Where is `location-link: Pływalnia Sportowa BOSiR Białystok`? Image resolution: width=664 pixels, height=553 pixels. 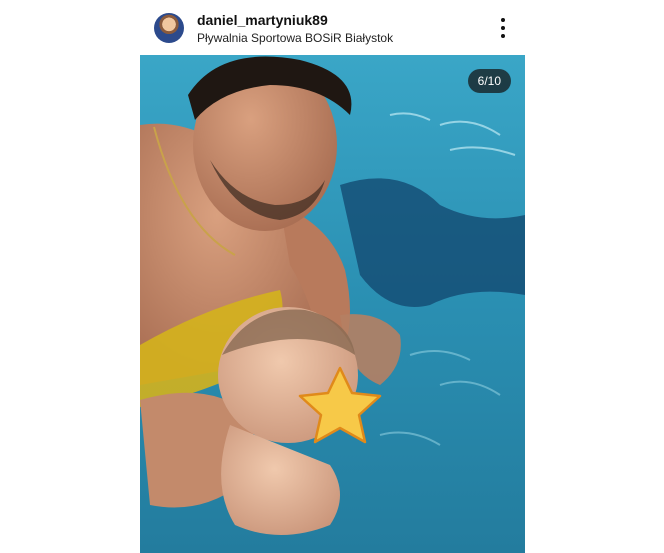
location-link: Pływalnia Sportowa BOSiR Białystok is located at coordinates (295, 38).